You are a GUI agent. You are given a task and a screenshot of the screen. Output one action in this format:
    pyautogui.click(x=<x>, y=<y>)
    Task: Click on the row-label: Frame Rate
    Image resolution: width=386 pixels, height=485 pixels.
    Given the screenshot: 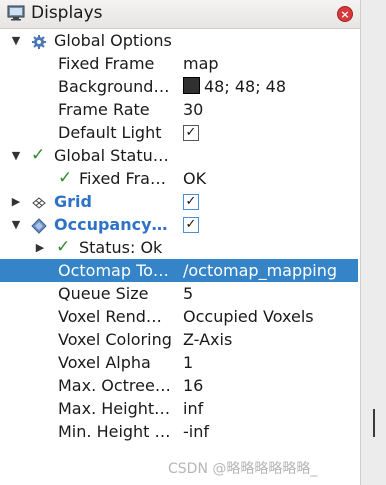 What is the action you would take?
    pyautogui.click(x=104, y=109)
    